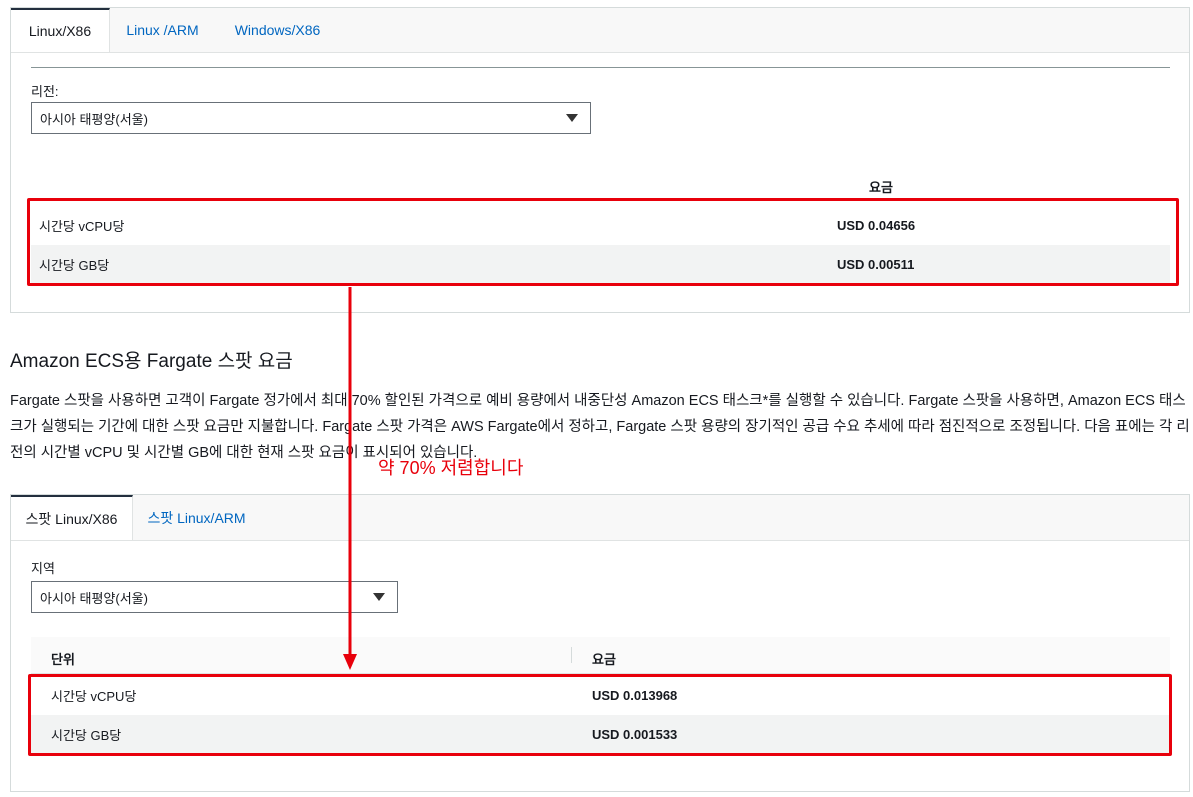 Image resolution: width=1193 pixels, height=797 pixels. What do you see at coordinates (60, 30) in the screenshot?
I see `tab-linux-x86: Linux/X86` at bounding box center [60, 30].